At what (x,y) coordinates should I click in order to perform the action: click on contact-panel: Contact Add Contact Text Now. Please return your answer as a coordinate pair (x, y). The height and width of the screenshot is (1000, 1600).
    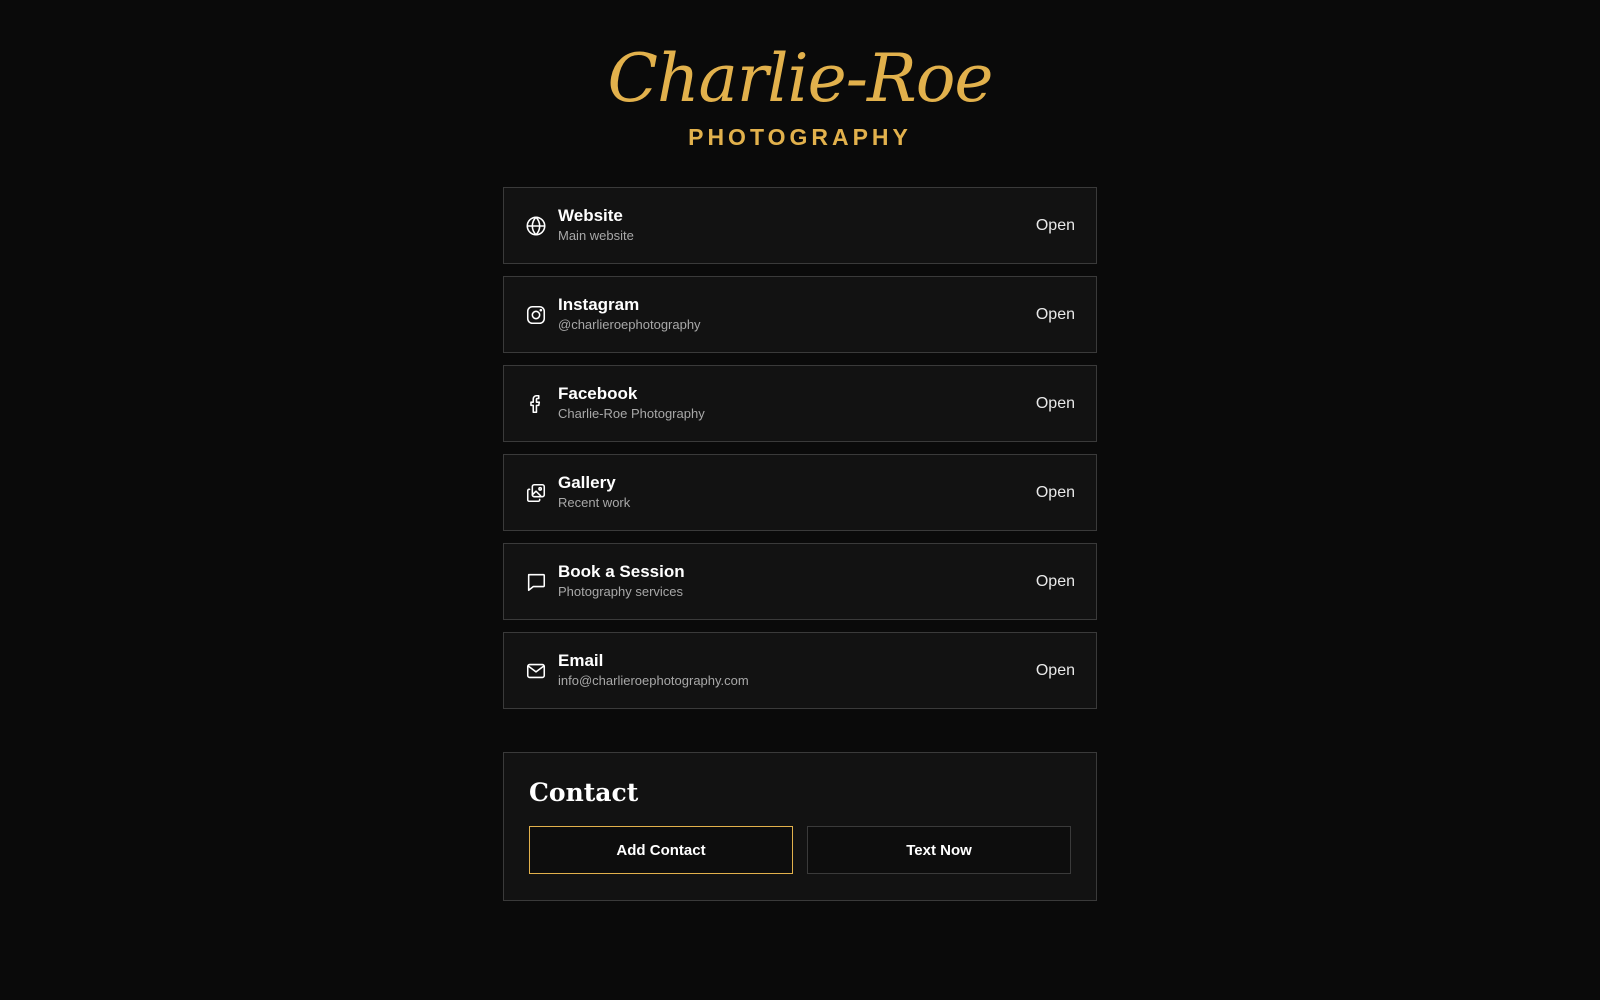
    Looking at the image, I should click on (800, 826).